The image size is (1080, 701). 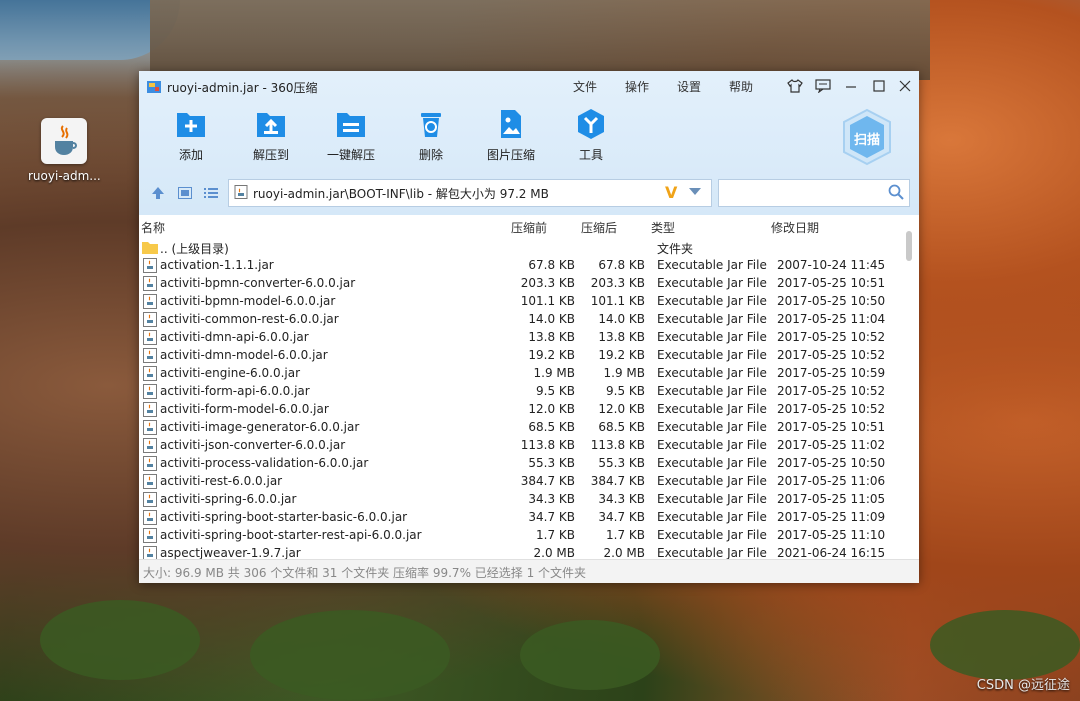 What do you see at coordinates (795, 86) in the screenshot?
I see `skin-icon` at bounding box center [795, 86].